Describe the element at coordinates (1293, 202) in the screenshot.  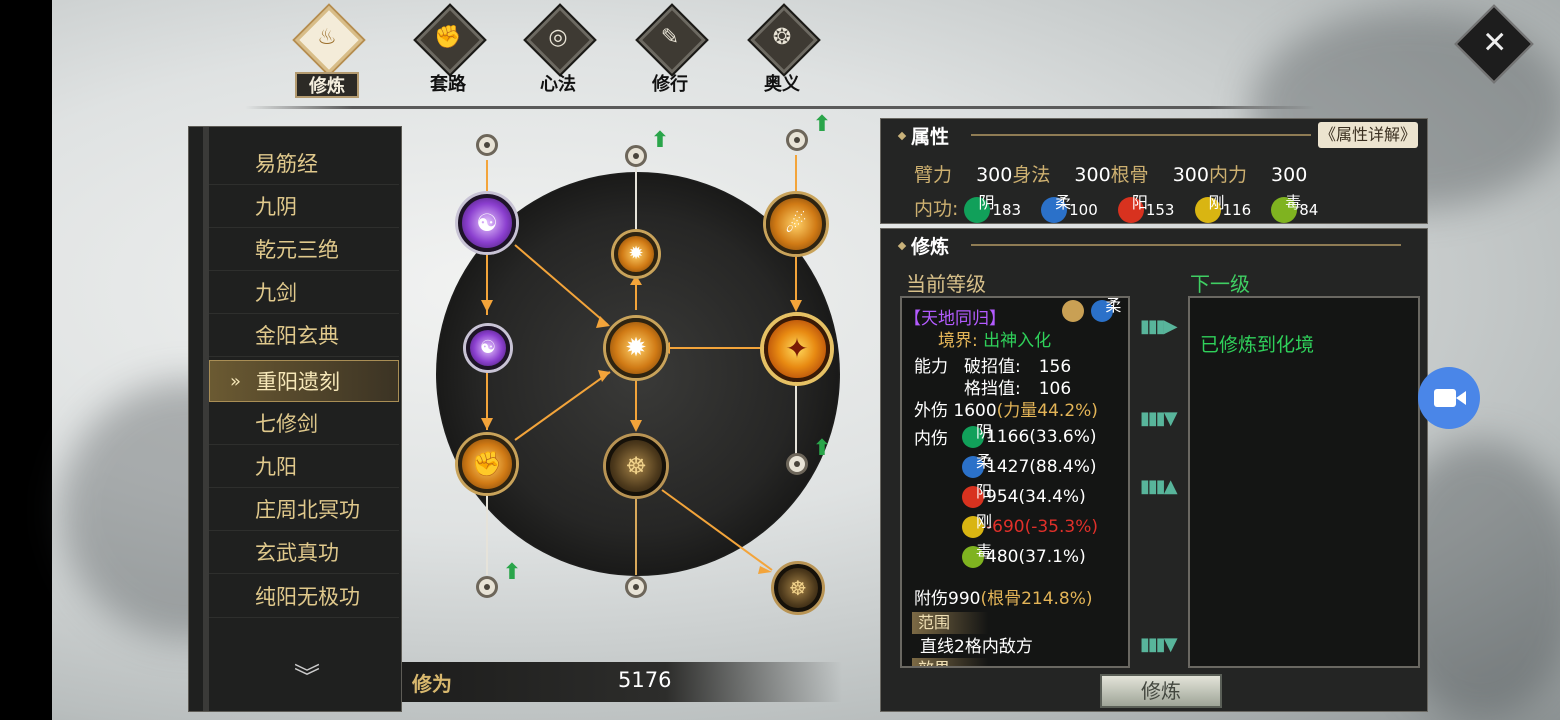
I see `element-label: 毒` at that location.